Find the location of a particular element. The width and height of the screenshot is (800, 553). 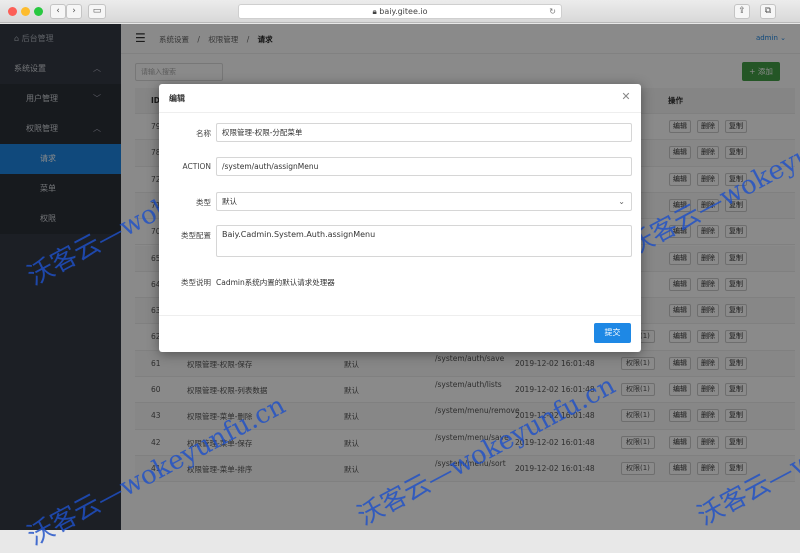

address-text: baiy.gitee.io is located at coordinates (403, 11).